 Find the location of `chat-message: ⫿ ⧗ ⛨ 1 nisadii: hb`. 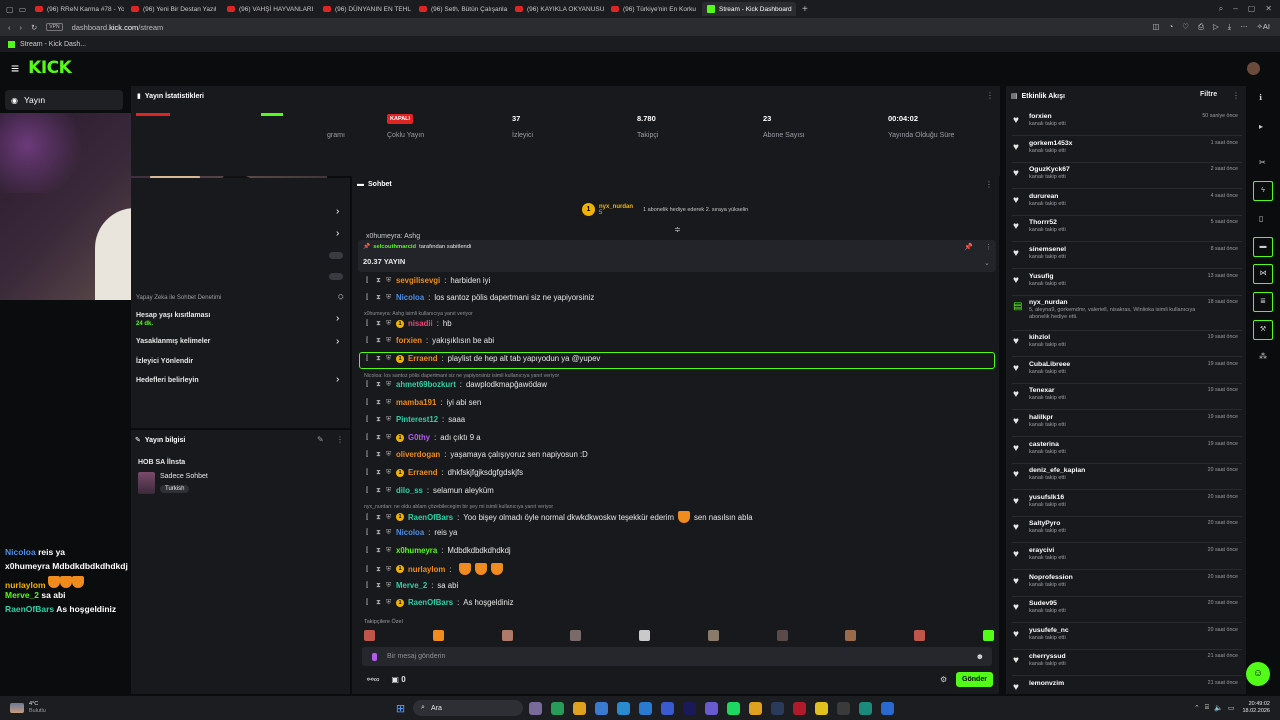

chat-message: ⫿ ⧗ ⛨ 1 nisadii: hb is located at coordinates (409, 323).